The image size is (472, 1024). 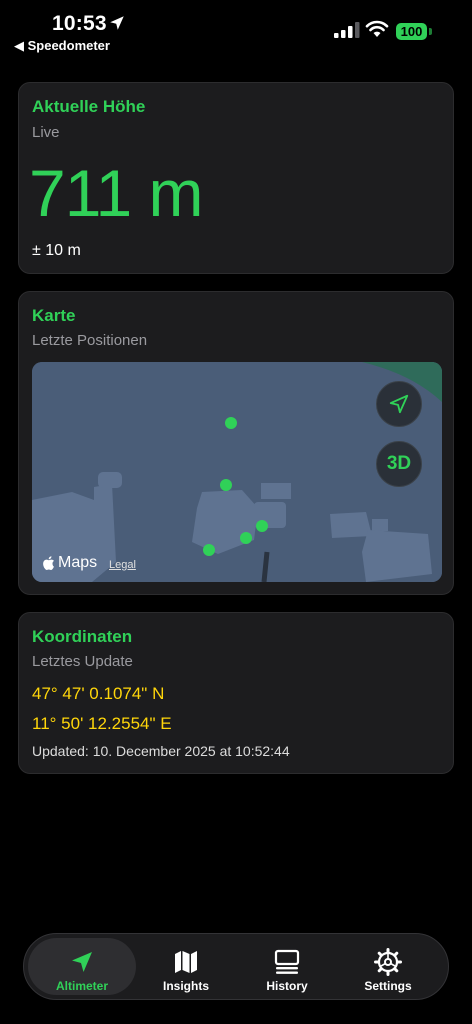 I want to click on tab-history: History, so click(x=287, y=966).